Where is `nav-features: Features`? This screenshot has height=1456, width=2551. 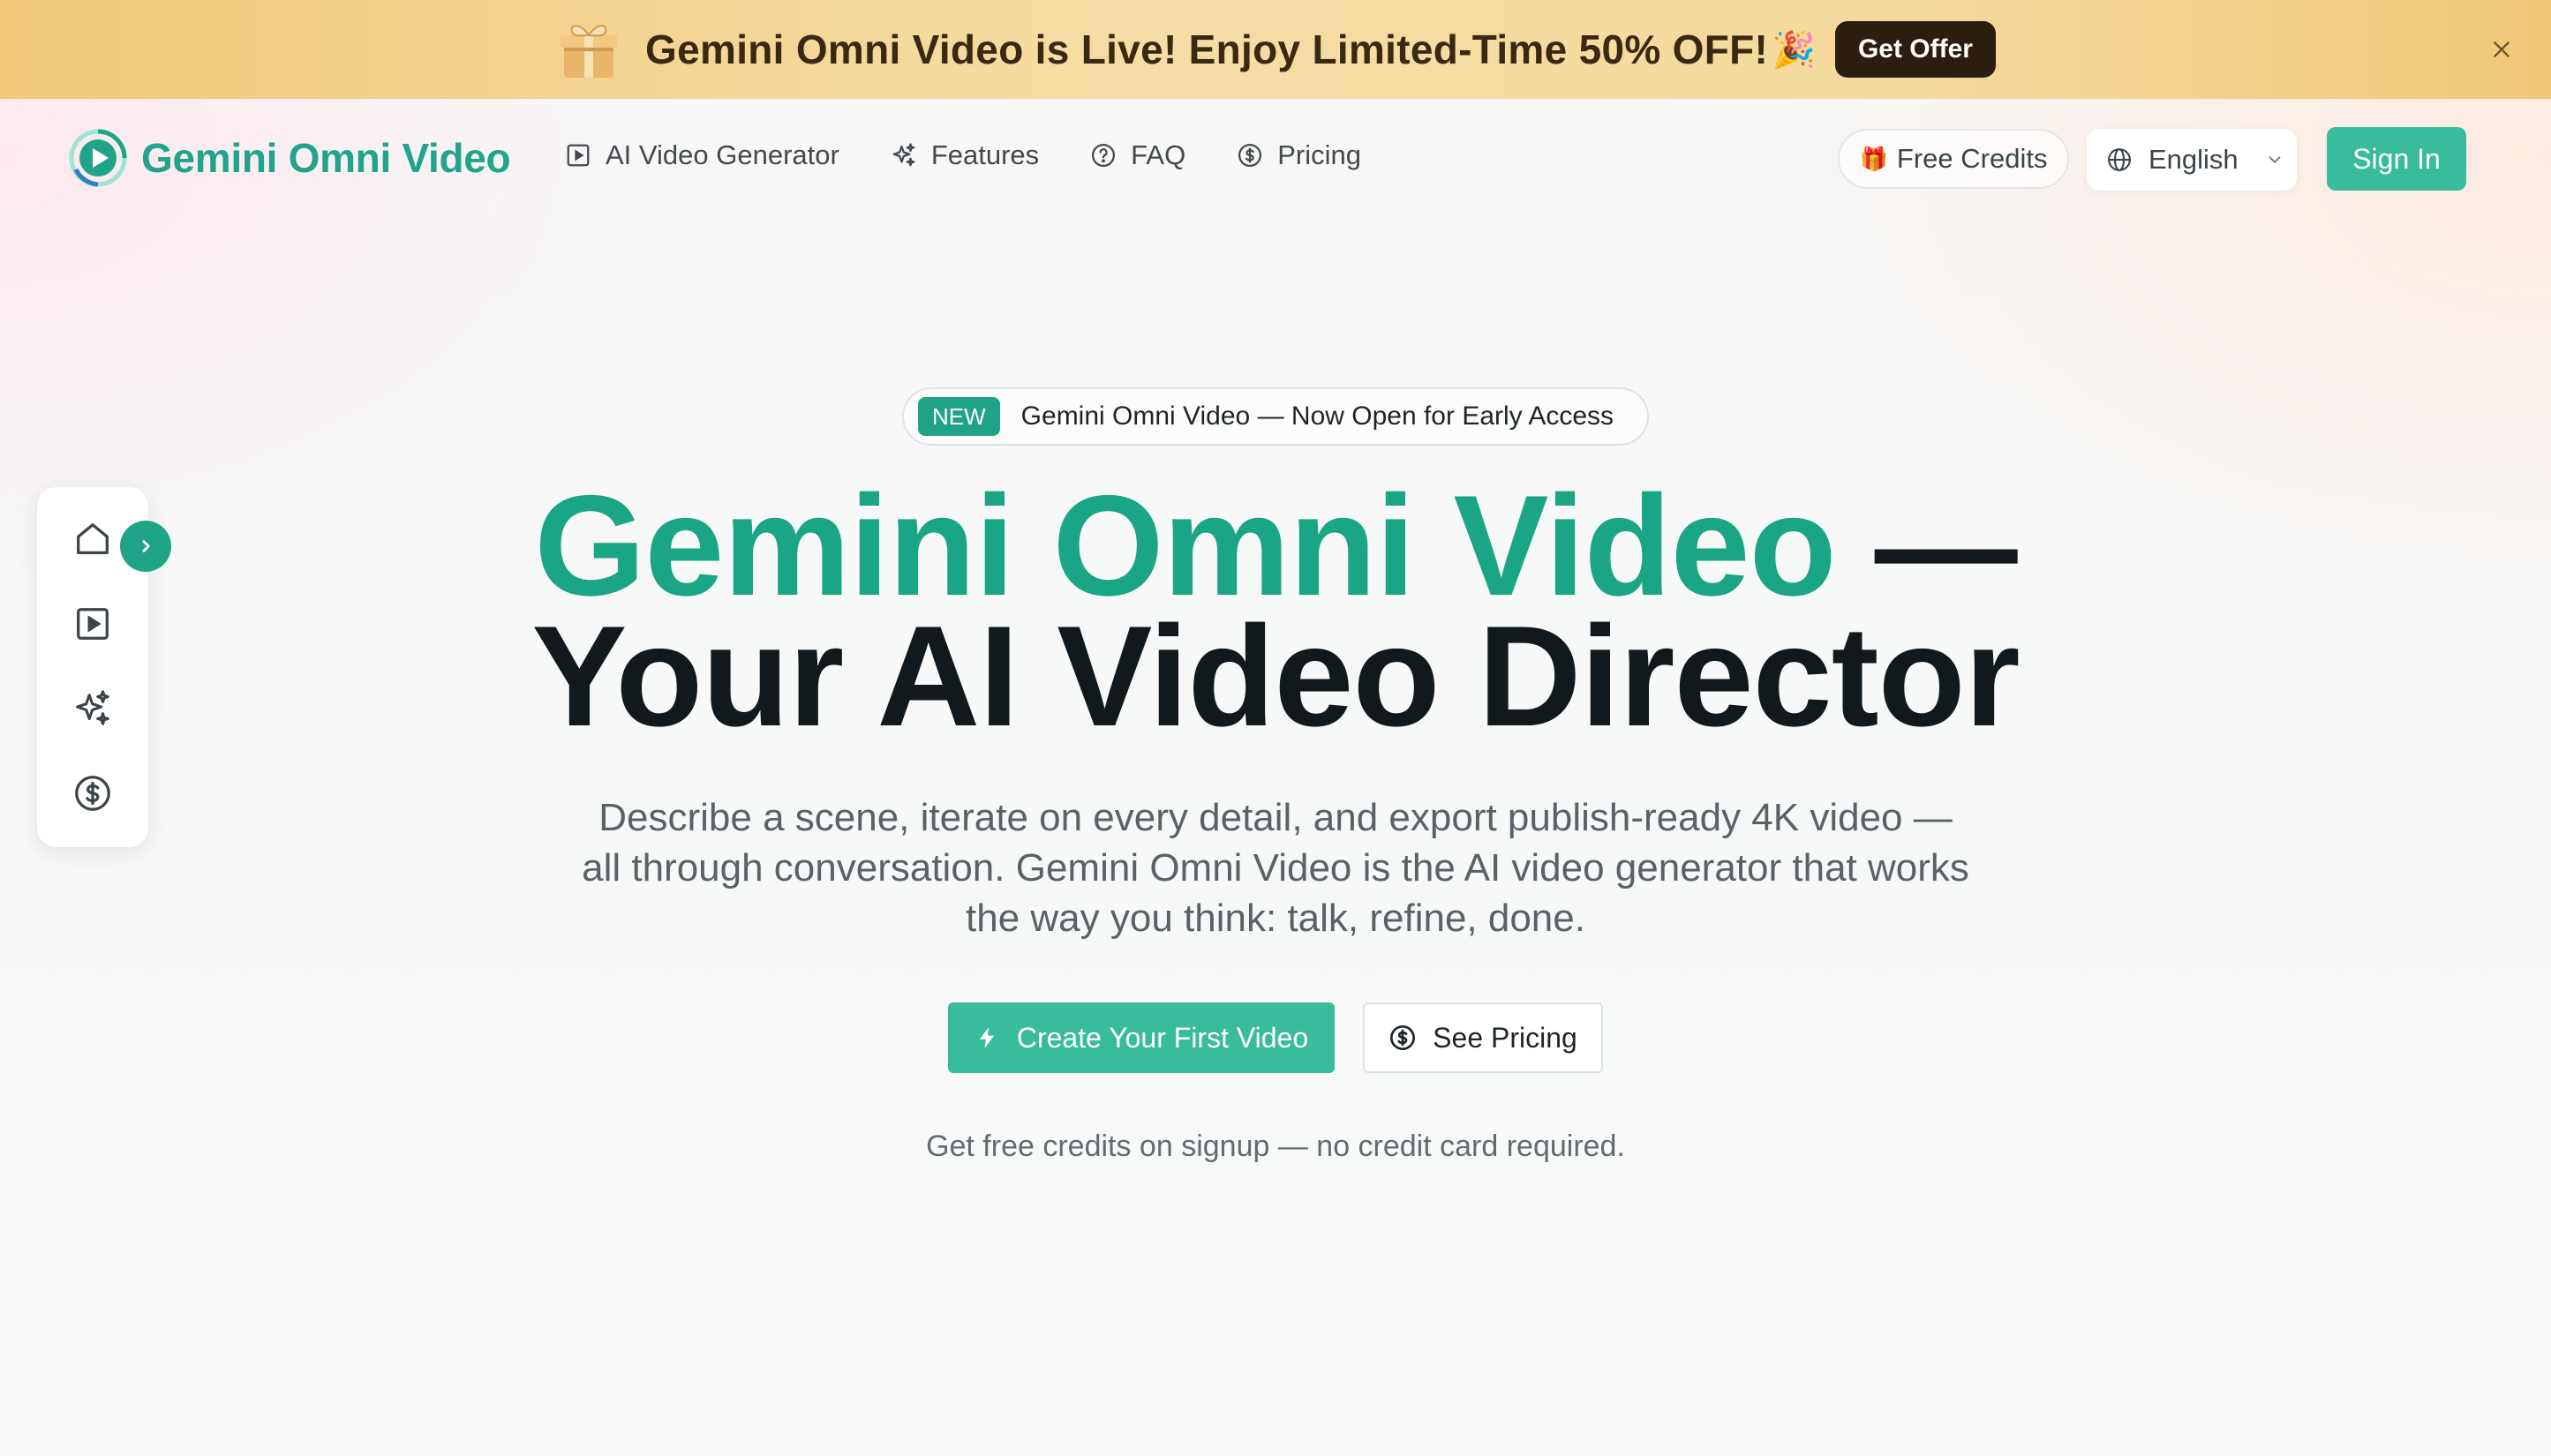
nav-features: Features is located at coordinates (965, 155).